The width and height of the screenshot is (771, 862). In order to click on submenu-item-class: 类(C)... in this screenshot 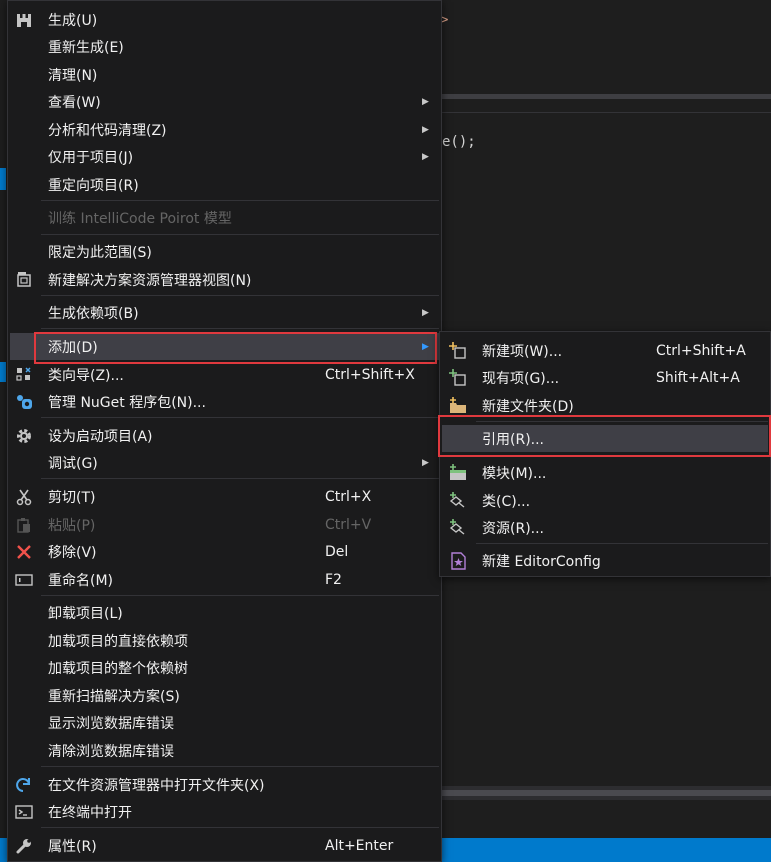, I will do `click(605, 500)`.